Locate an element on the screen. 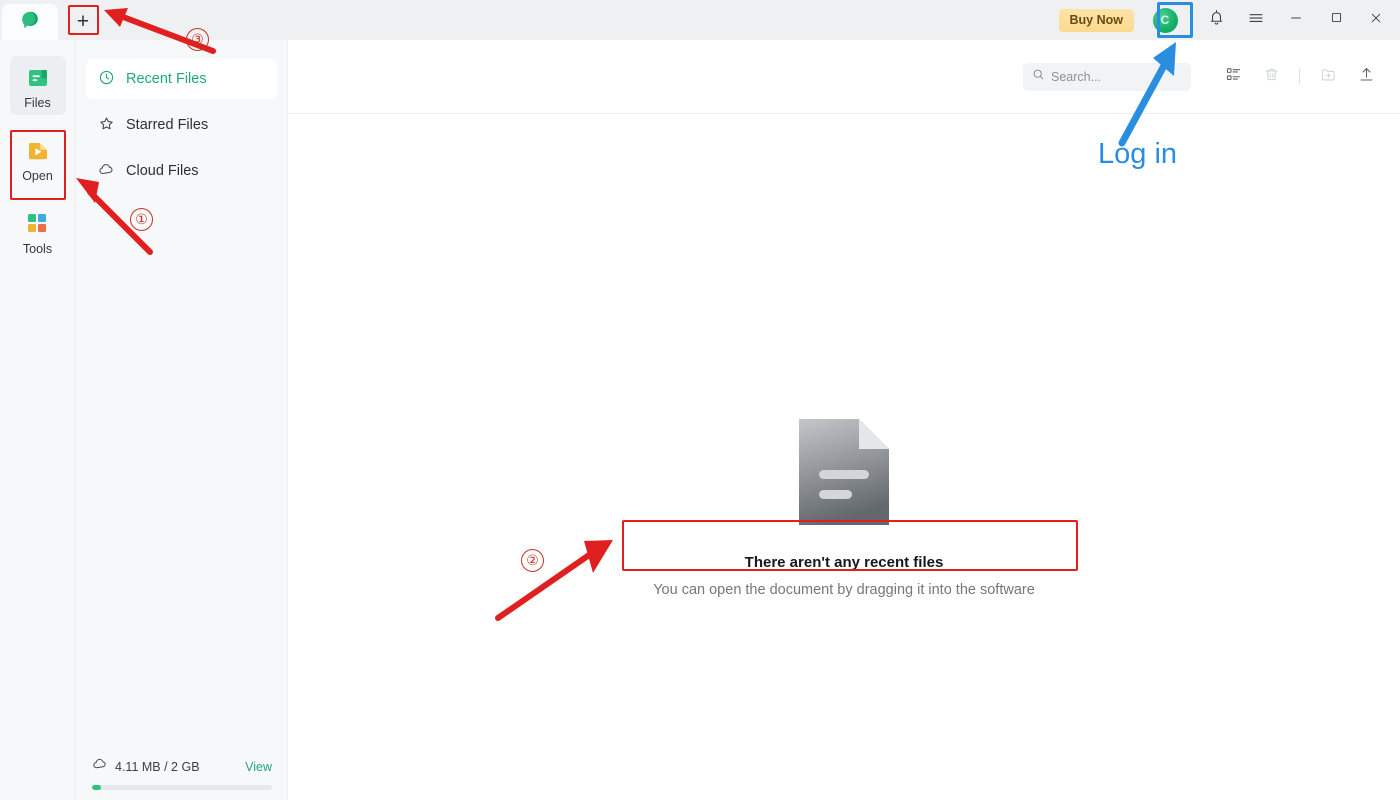 Image resolution: width=1400 pixels, height=800 pixels. titlebar-right-group: Buy Now C is located at coordinates (1229, 20).